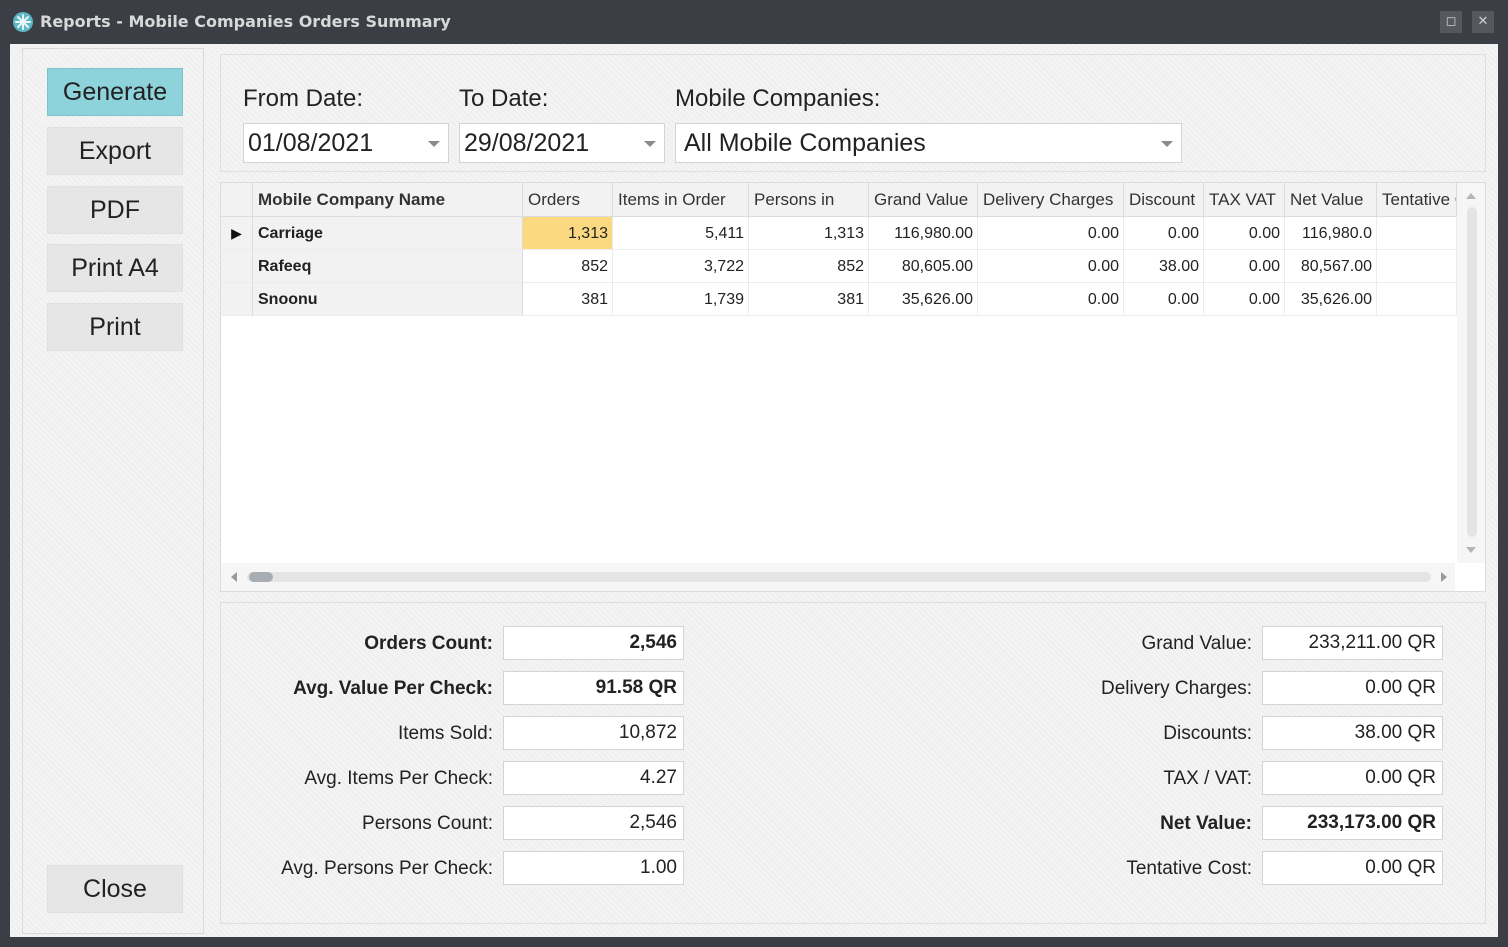 The image size is (1508, 947). What do you see at coordinates (261, 577) in the screenshot?
I see `horizontal-scroll-thumb` at bounding box center [261, 577].